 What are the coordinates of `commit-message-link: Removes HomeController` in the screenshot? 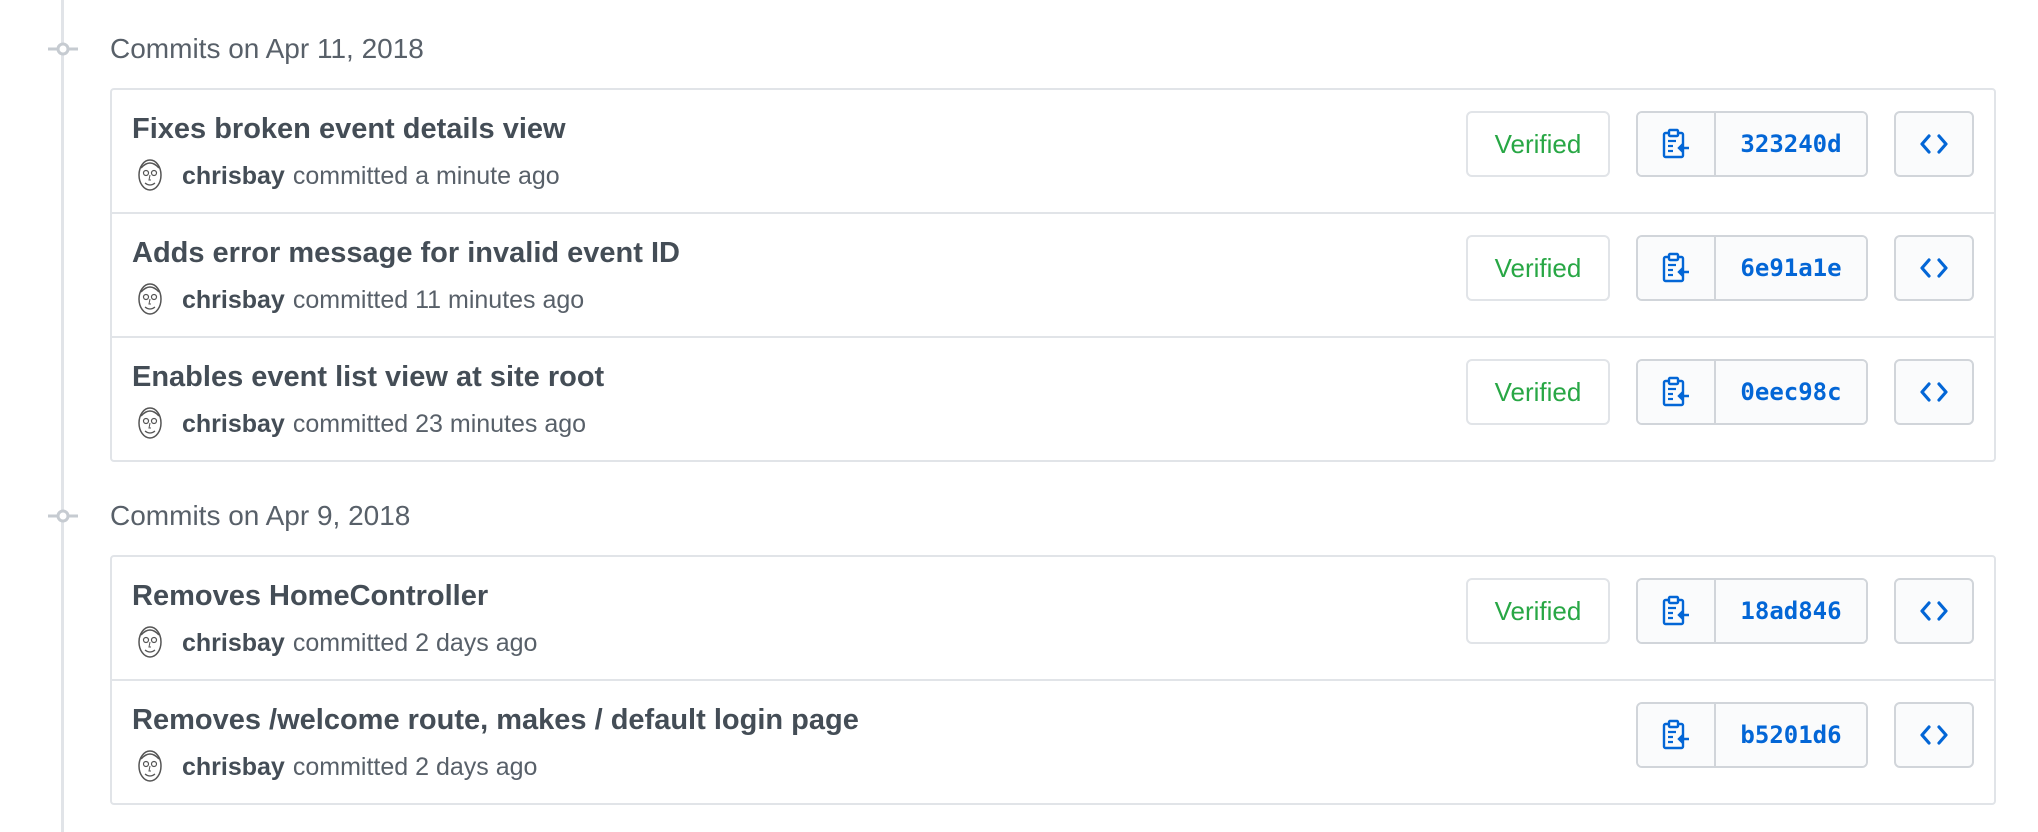 It's located at (310, 596).